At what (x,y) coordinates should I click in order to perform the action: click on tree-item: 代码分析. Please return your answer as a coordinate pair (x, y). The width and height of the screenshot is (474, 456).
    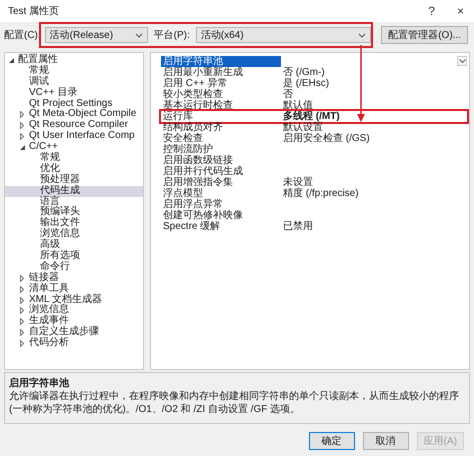
    Looking at the image, I should click on (74, 344).